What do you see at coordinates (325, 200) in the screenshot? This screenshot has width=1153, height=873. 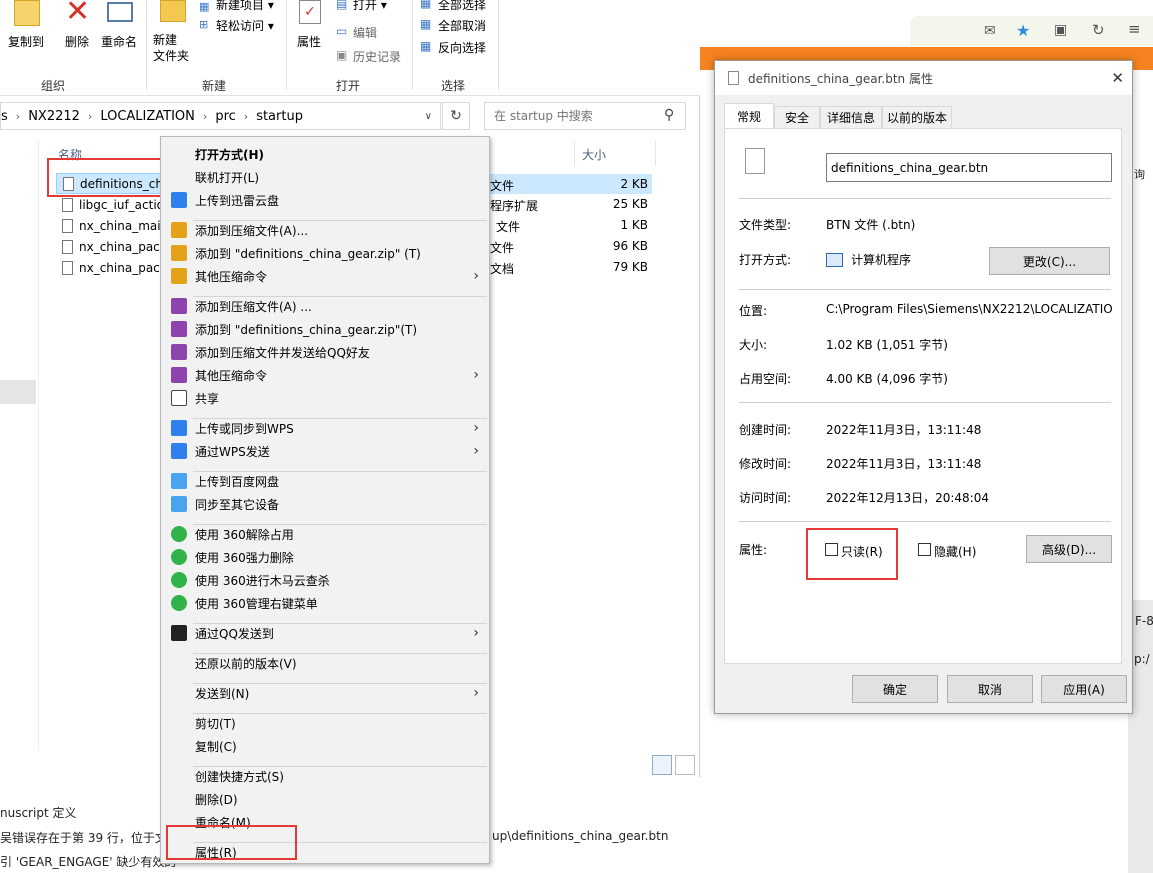 I see `context-menu-item: 上传到迅雷云盘` at bounding box center [325, 200].